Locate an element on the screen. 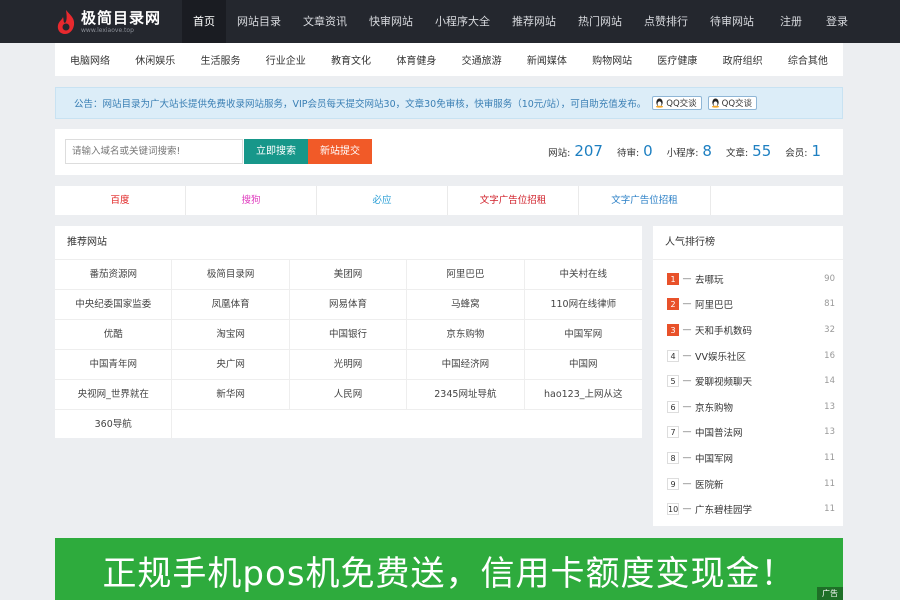 The width and height of the screenshot is (900, 600). site-link: 央广网 is located at coordinates (231, 365).